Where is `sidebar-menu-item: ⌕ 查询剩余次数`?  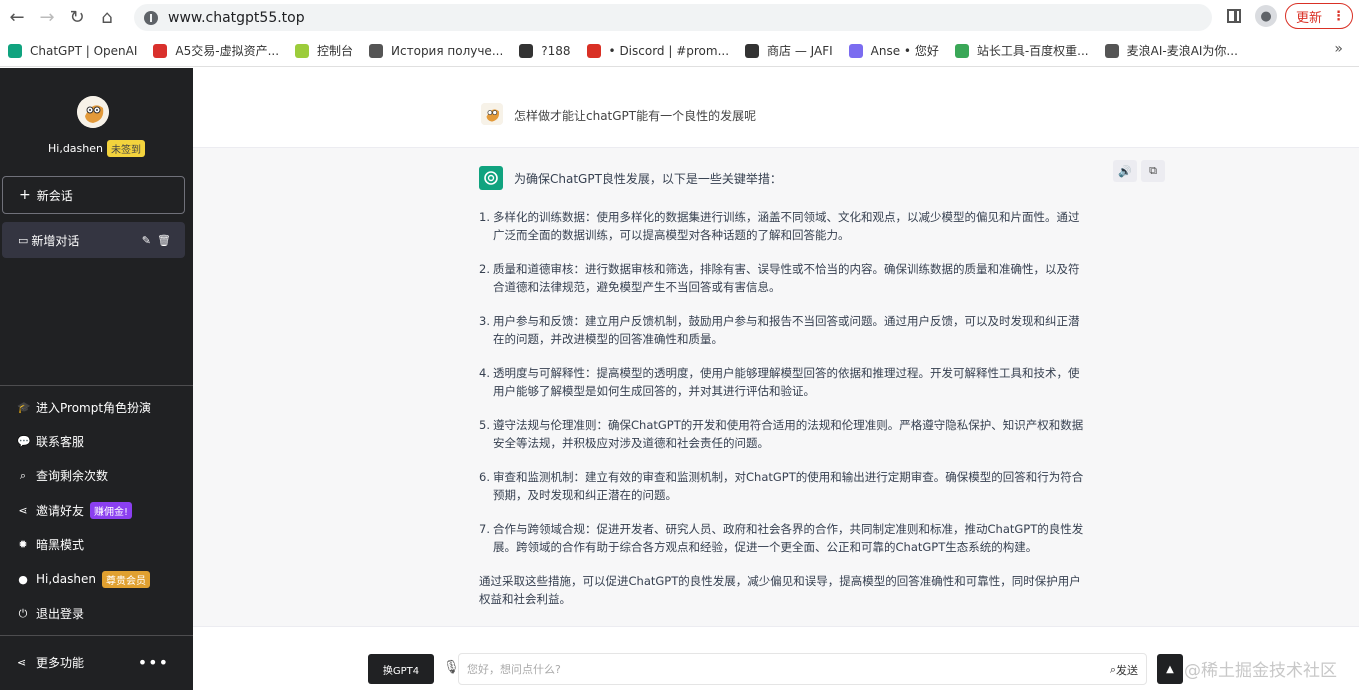 sidebar-menu-item: ⌕ 查询剩余次数 is located at coordinates (96, 476).